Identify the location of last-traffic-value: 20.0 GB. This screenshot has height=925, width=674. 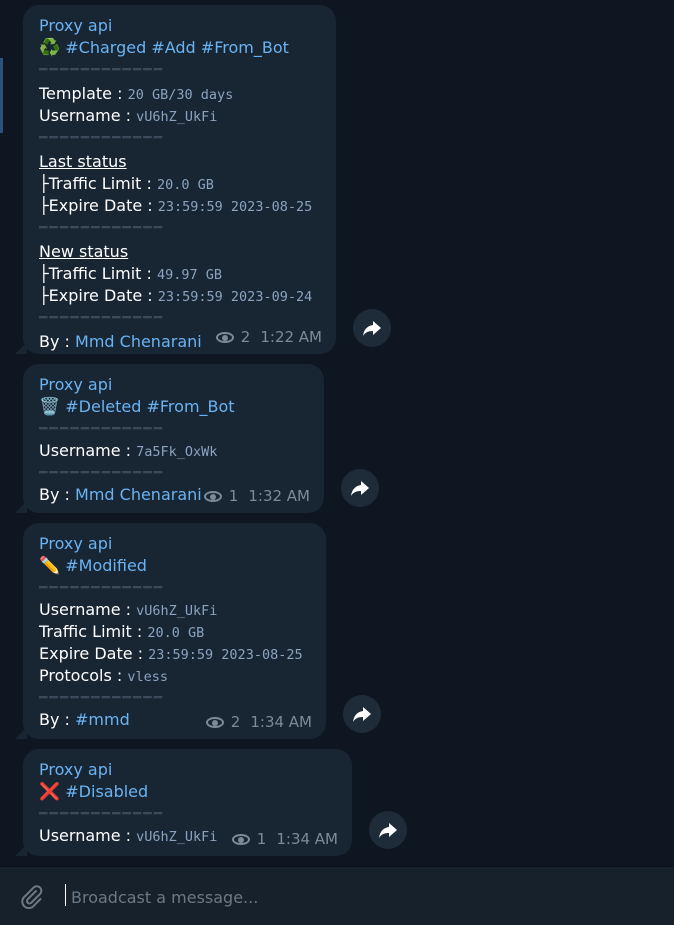
(185, 185).